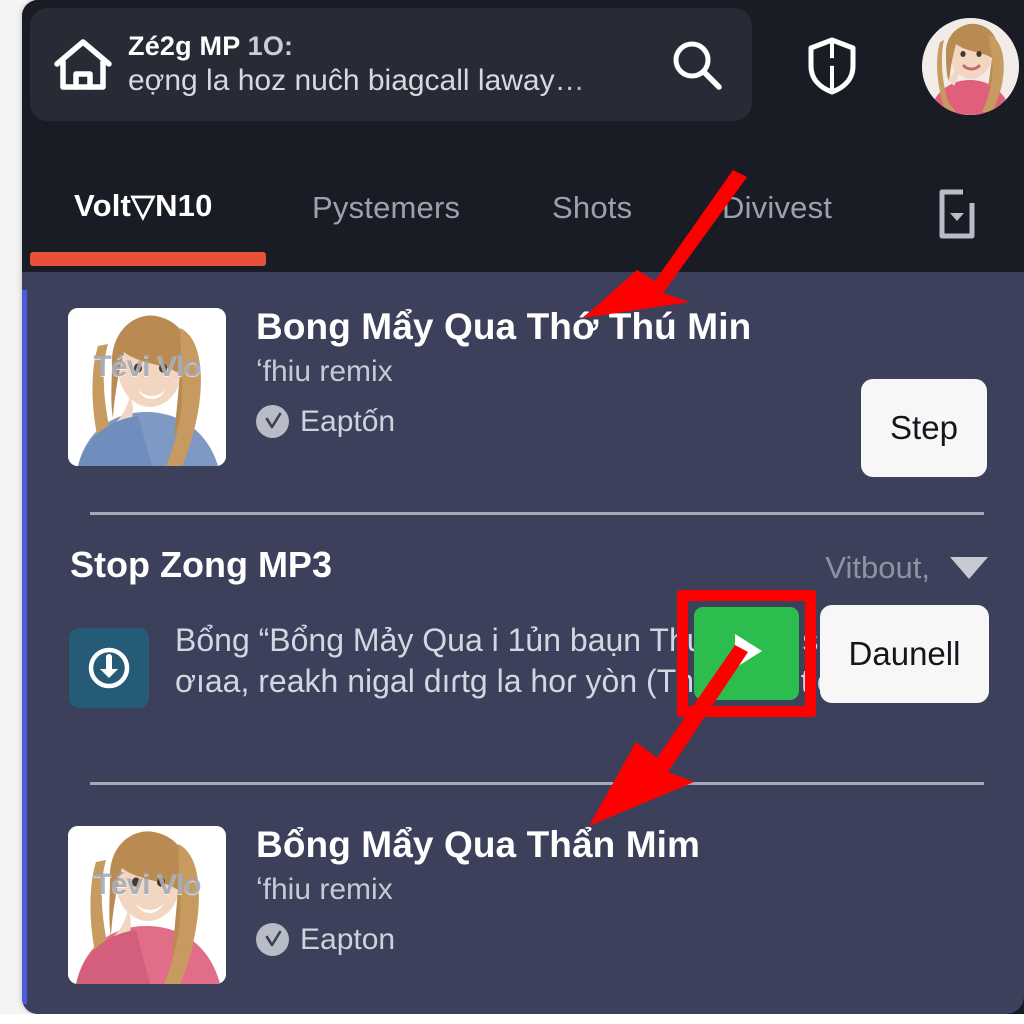  Describe the element at coordinates (109, 668) in the screenshot. I see `download-circle-icon` at that location.